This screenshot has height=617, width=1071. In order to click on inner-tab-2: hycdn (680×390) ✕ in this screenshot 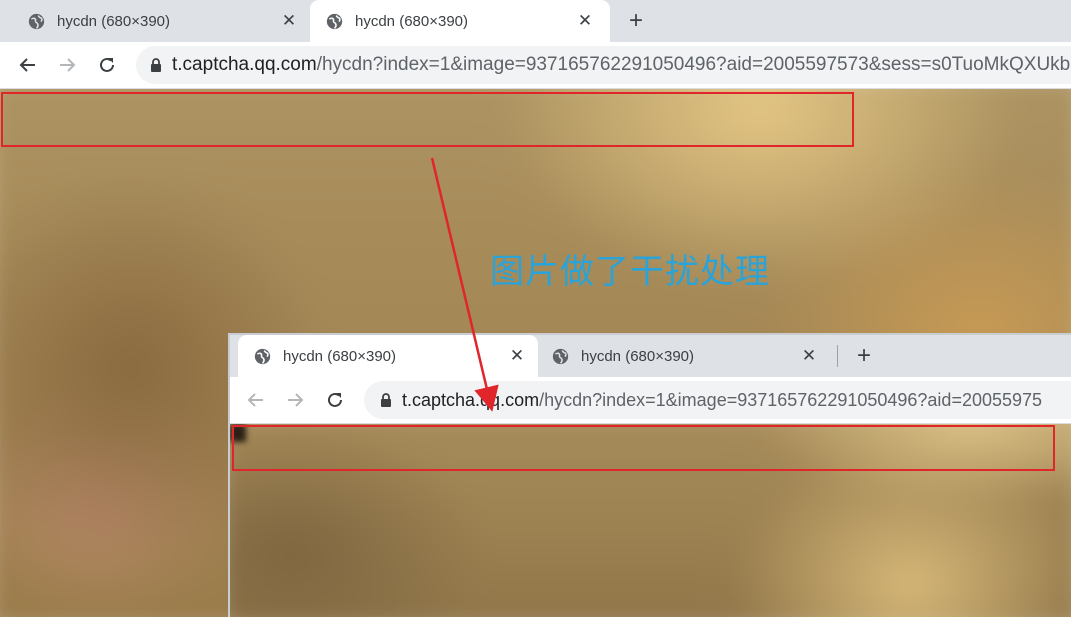, I will do `click(684, 356)`.